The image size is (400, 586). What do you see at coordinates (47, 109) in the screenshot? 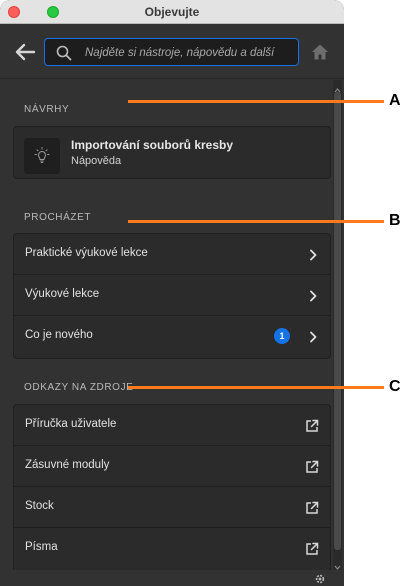
I see `section-heading-suggestions: NÁVRHY` at bounding box center [47, 109].